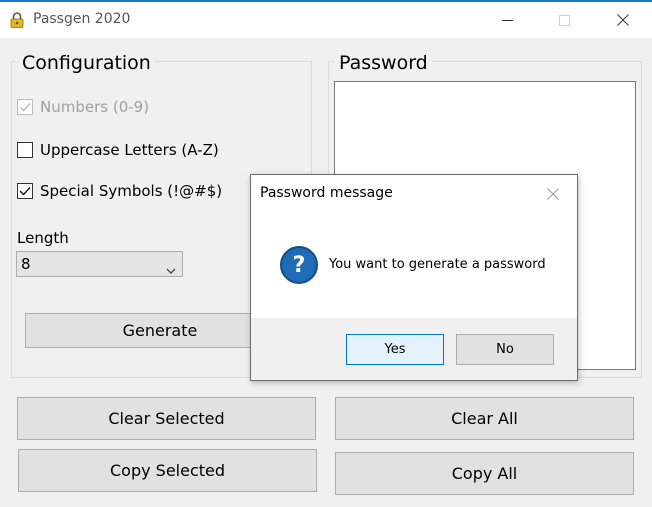  I want to click on chevron-down-icon, so click(171, 269).